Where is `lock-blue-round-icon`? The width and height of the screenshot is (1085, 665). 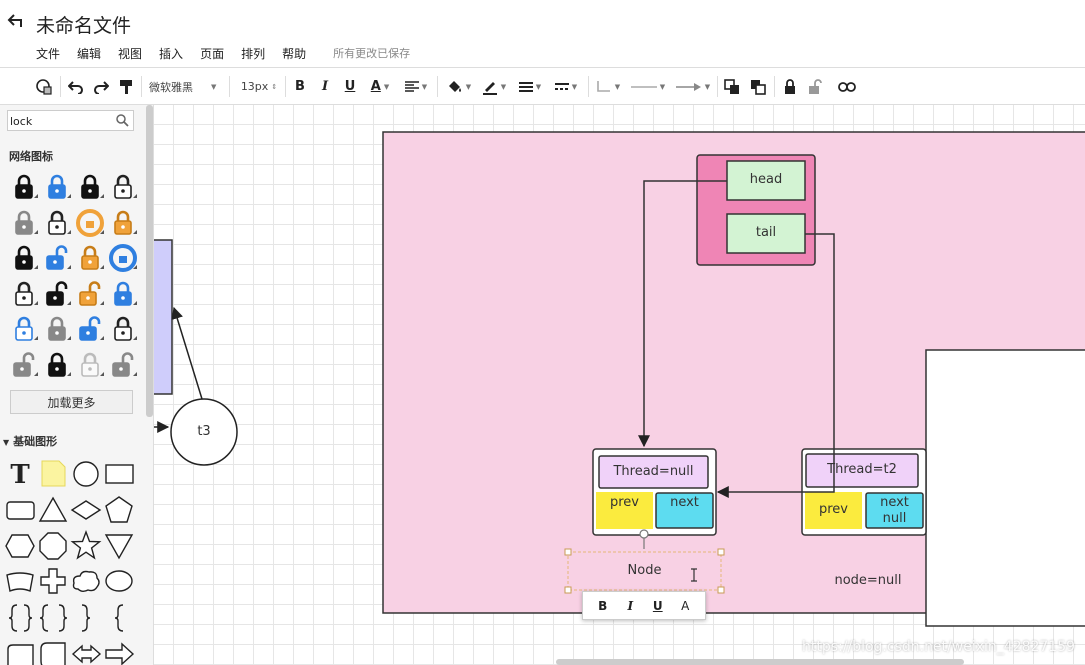 lock-blue-round-icon is located at coordinates (123, 258).